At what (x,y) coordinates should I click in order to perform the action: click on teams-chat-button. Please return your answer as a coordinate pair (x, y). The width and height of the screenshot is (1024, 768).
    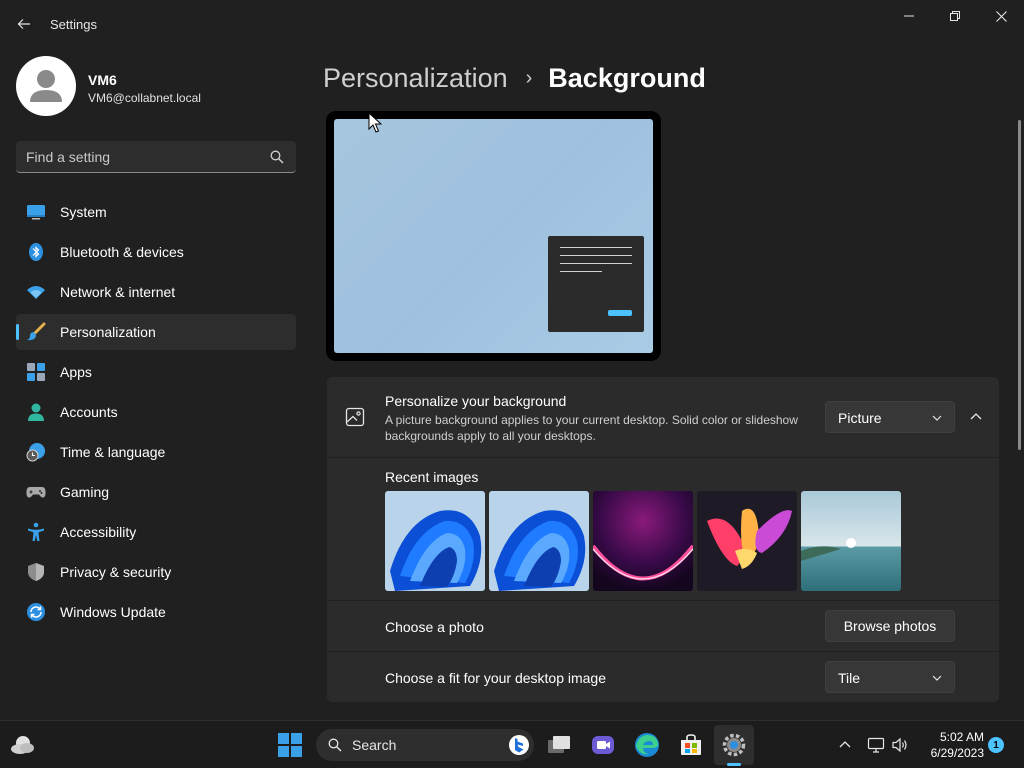
    Looking at the image, I should click on (603, 745).